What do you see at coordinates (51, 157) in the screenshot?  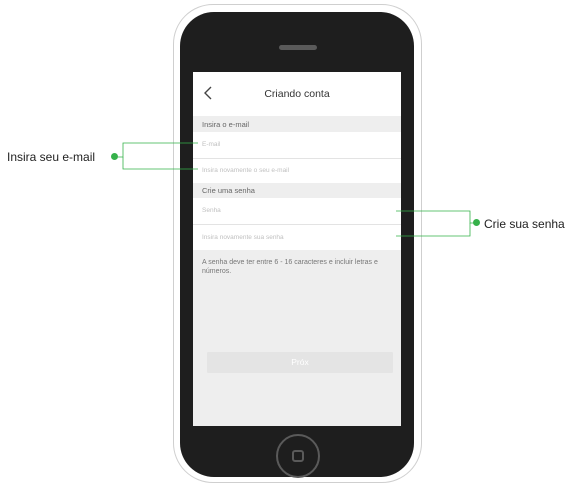 I see `email-callout-label: Insira seu e-mail` at bounding box center [51, 157].